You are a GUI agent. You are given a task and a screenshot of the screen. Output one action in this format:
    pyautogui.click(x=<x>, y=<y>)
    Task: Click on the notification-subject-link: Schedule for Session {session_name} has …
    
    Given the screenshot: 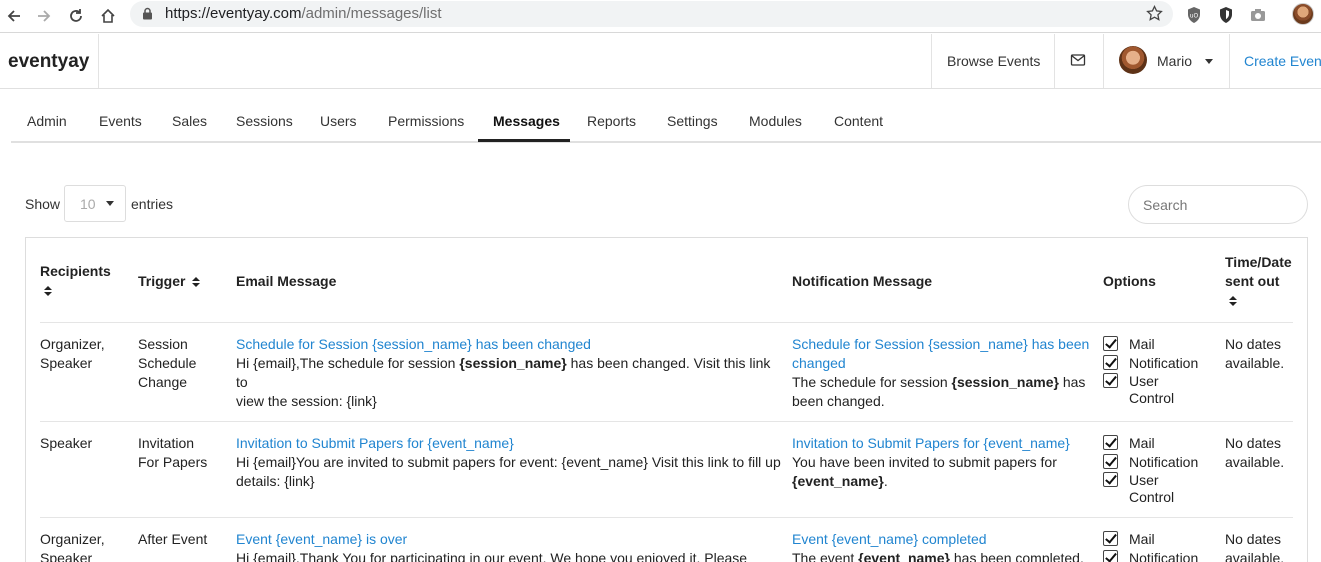 What is the action you would take?
    pyautogui.click(x=940, y=353)
    